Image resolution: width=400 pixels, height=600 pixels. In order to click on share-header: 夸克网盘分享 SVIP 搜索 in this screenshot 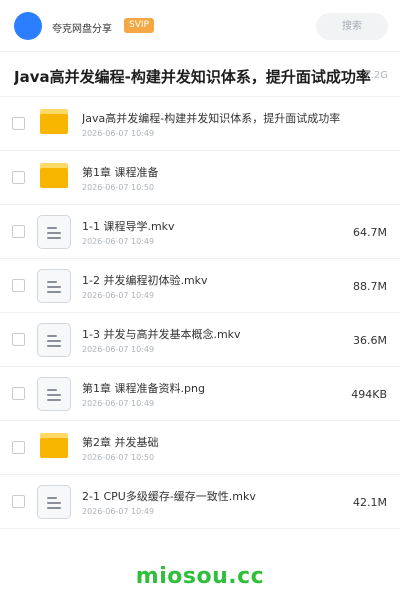, I will do `click(200, 26)`.